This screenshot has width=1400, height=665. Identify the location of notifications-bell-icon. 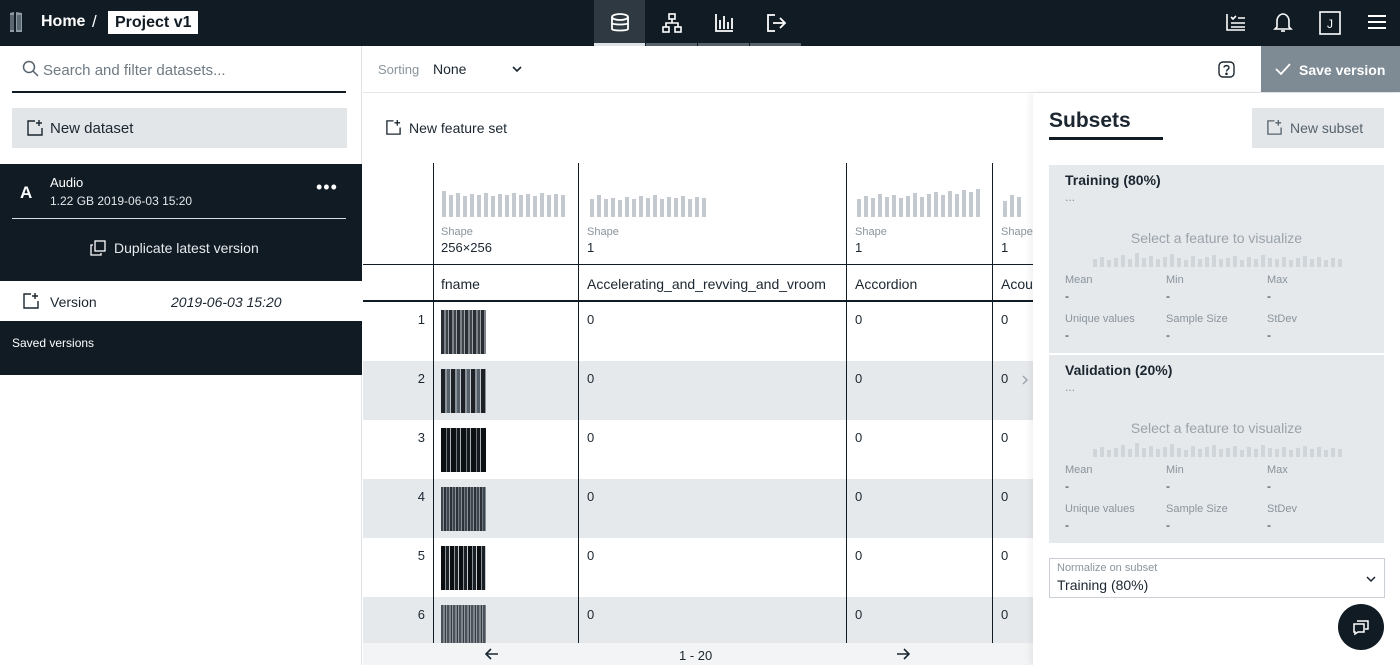
(1283, 22).